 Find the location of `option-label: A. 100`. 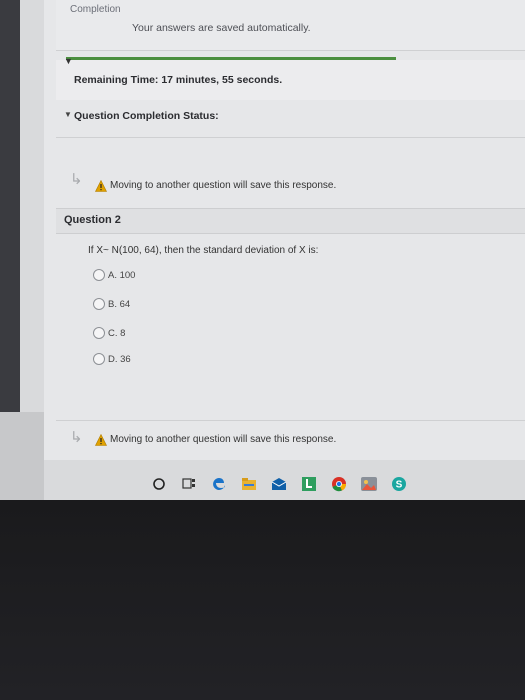

option-label: A. 100 is located at coordinates (122, 275).